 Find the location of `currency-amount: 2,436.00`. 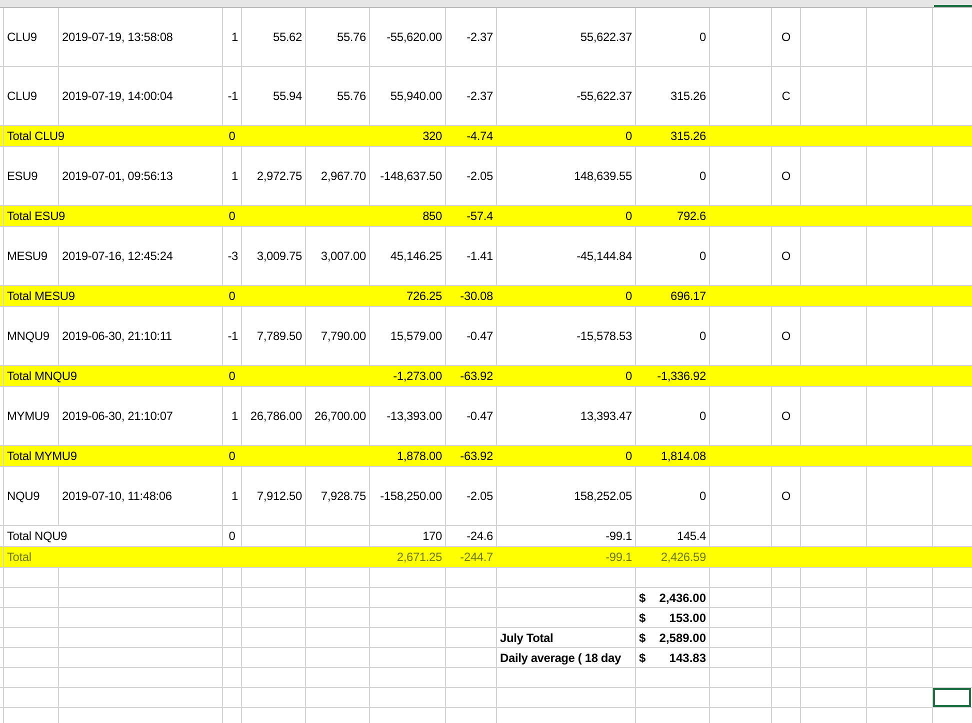

currency-amount: 2,436.00 is located at coordinates (682, 598).